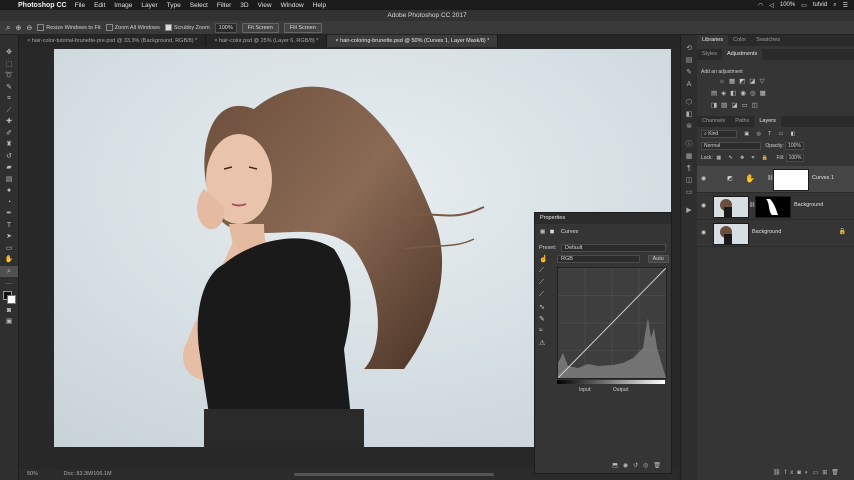  Describe the element at coordinates (768, 40) in the screenshot. I see `tab-swatches: Swatches` at that location.